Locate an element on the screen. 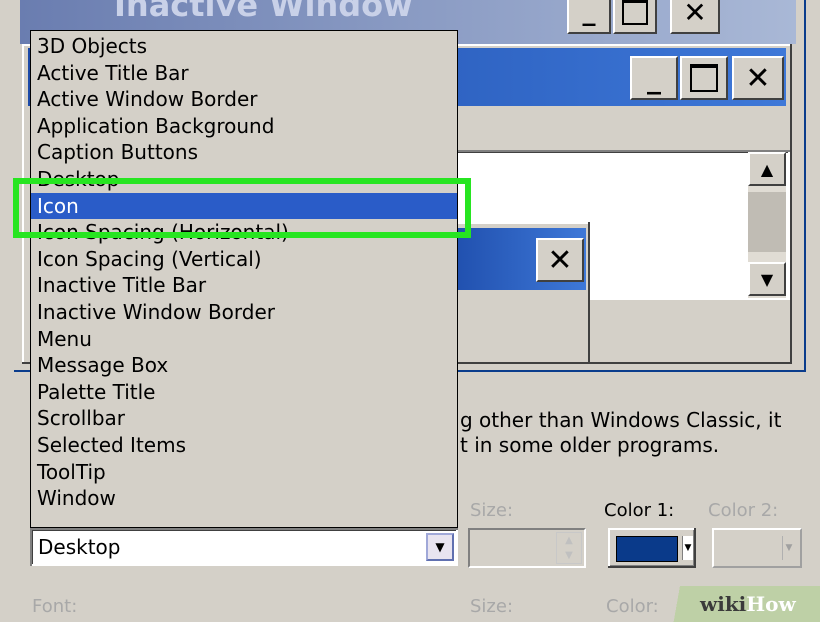 The image size is (820, 622). color1-label: Color 1: is located at coordinates (639, 510).